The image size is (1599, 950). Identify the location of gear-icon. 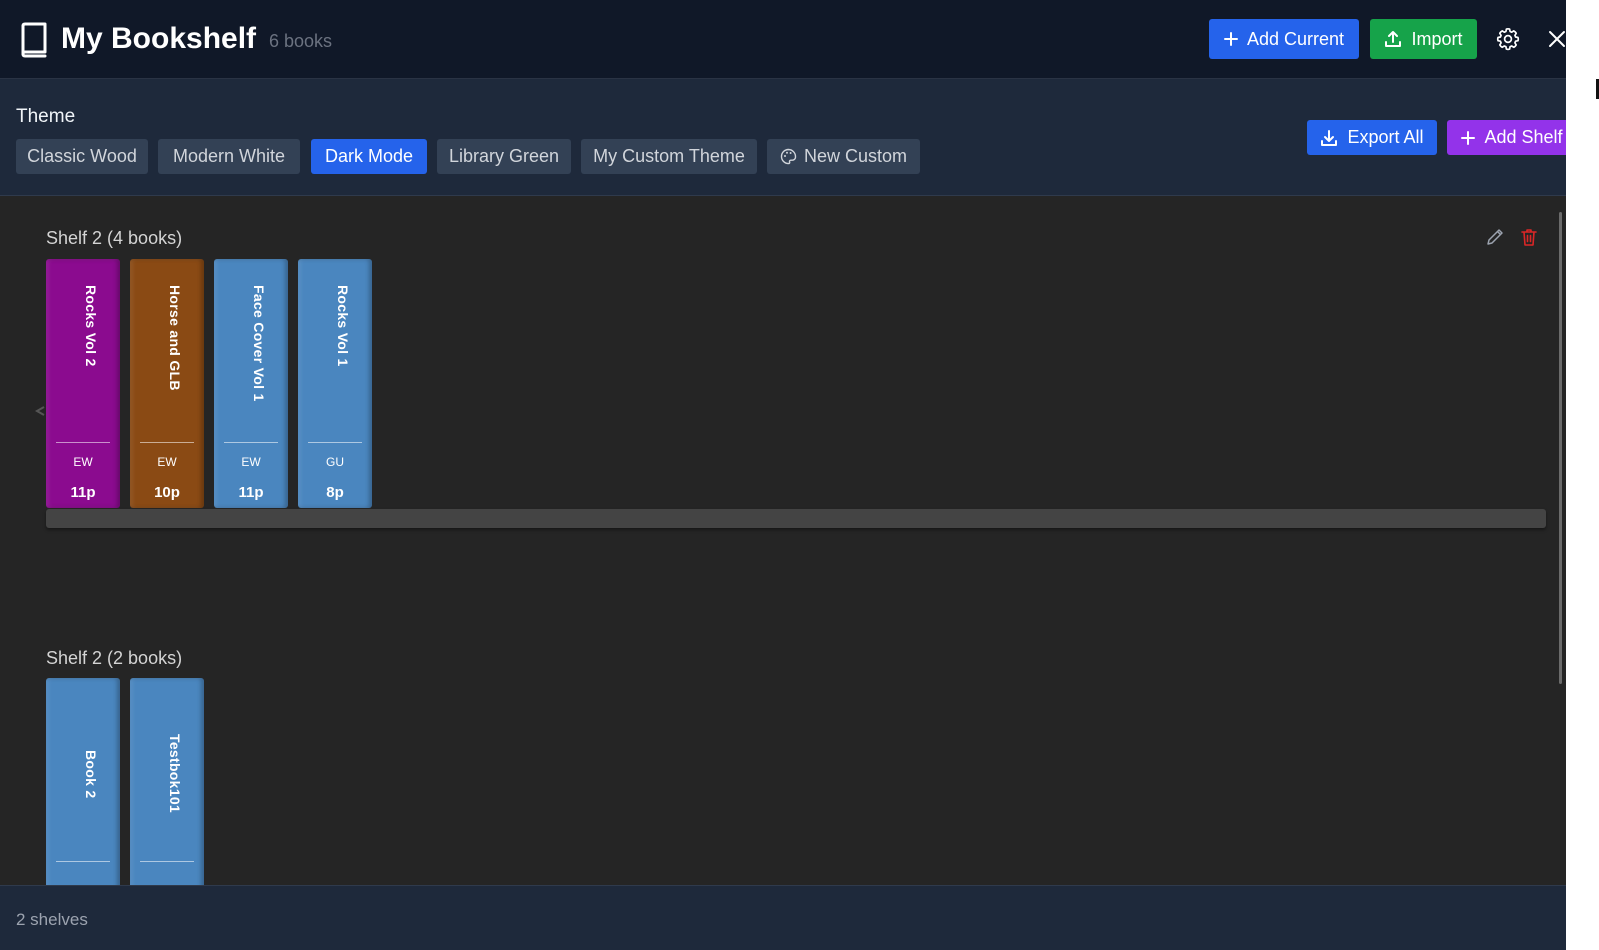
(1508, 39).